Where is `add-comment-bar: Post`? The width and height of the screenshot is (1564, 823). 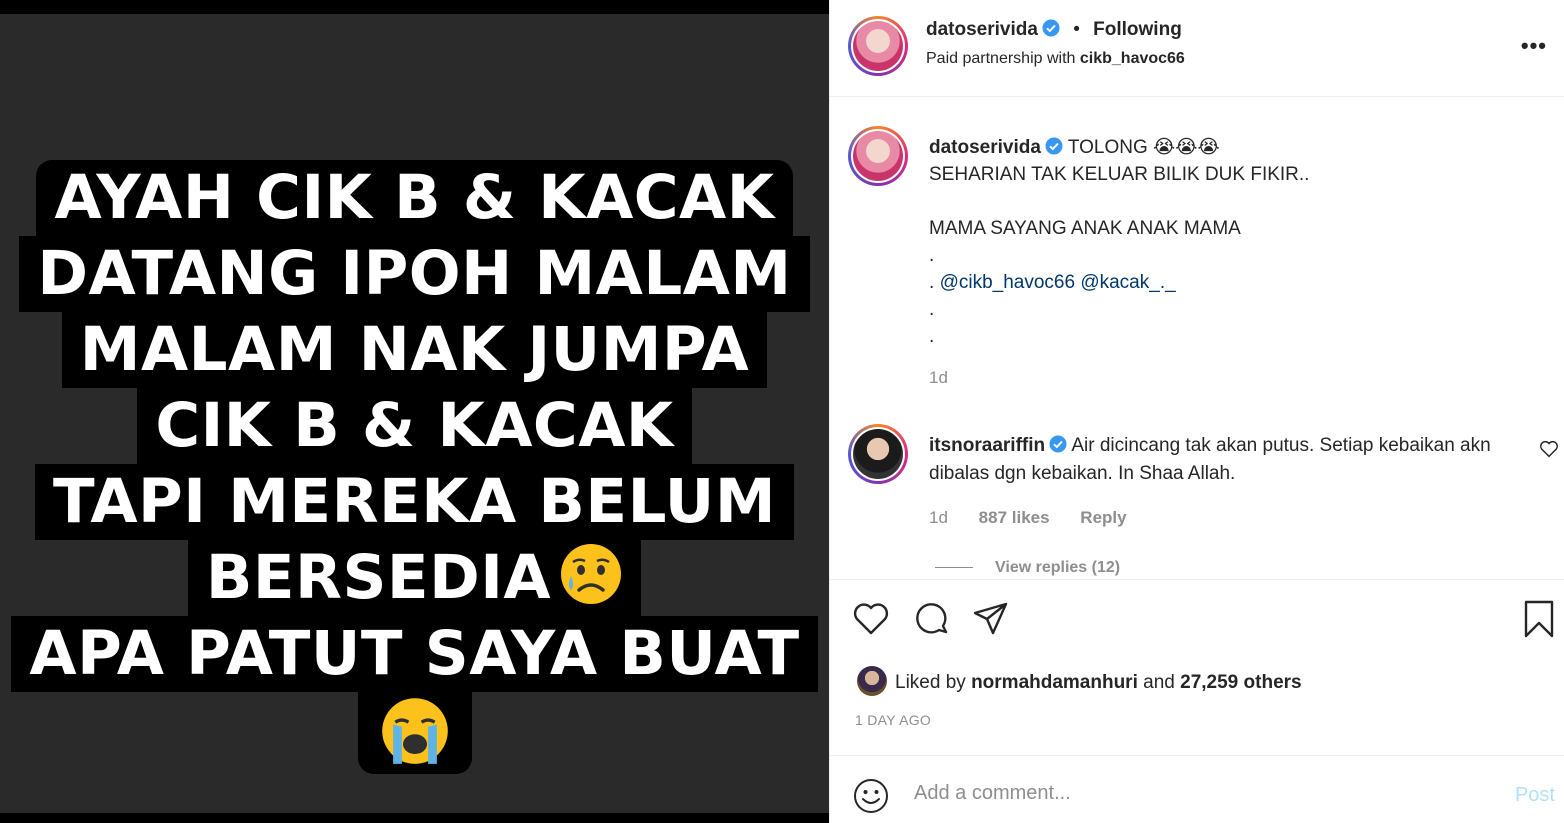
add-comment-bar: Post is located at coordinates (1197, 789).